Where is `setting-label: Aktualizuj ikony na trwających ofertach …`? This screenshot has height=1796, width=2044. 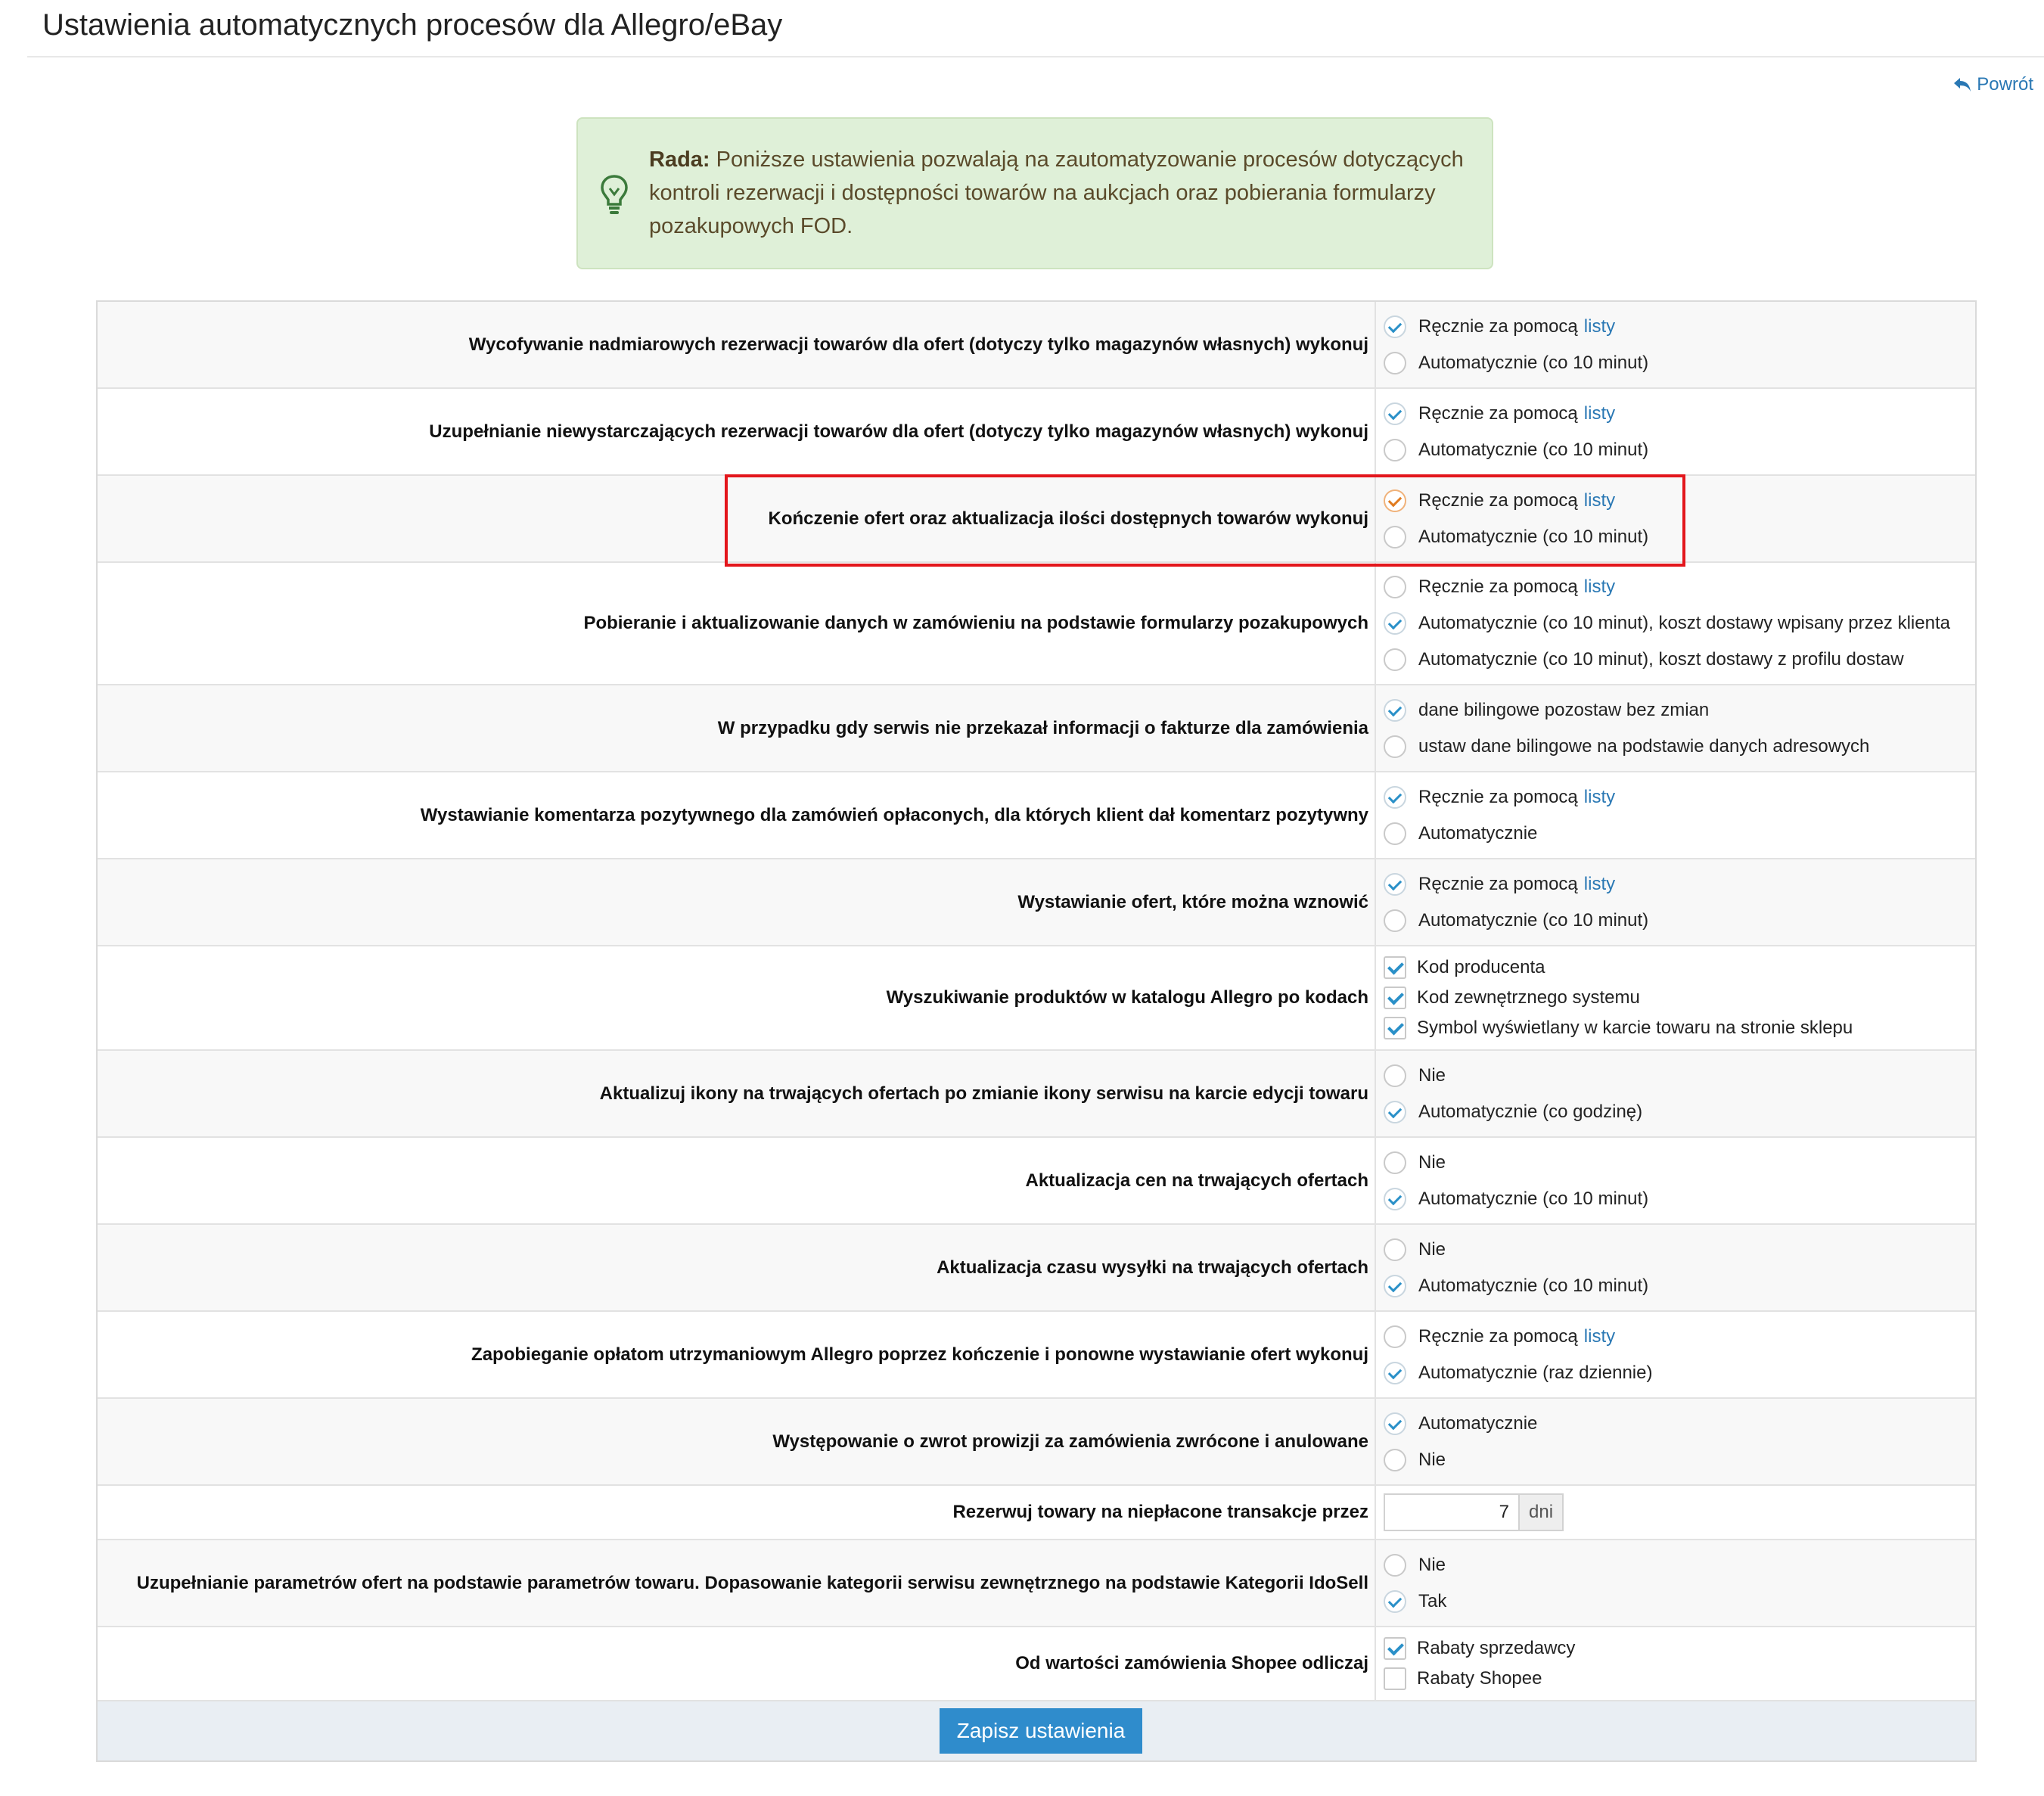
setting-label: Aktualizuj ikony na trwających ofertach … is located at coordinates (737, 1093).